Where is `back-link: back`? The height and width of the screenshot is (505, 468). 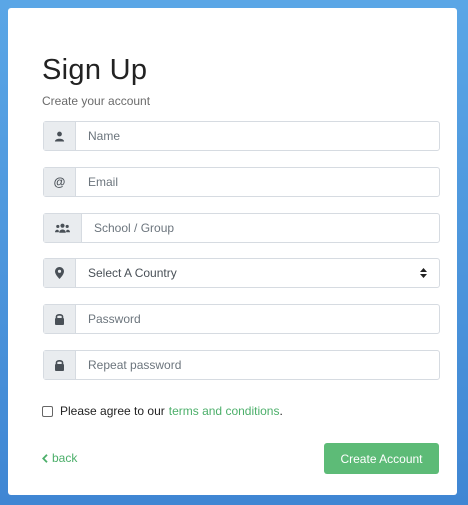
back-link: back is located at coordinates (59, 458).